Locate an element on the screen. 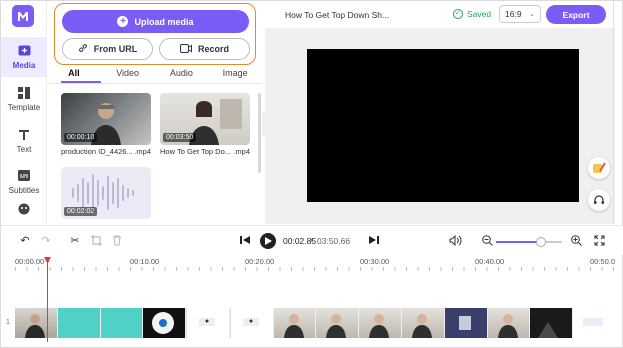  zoom-slider-handle is located at coordinates (540, 242).